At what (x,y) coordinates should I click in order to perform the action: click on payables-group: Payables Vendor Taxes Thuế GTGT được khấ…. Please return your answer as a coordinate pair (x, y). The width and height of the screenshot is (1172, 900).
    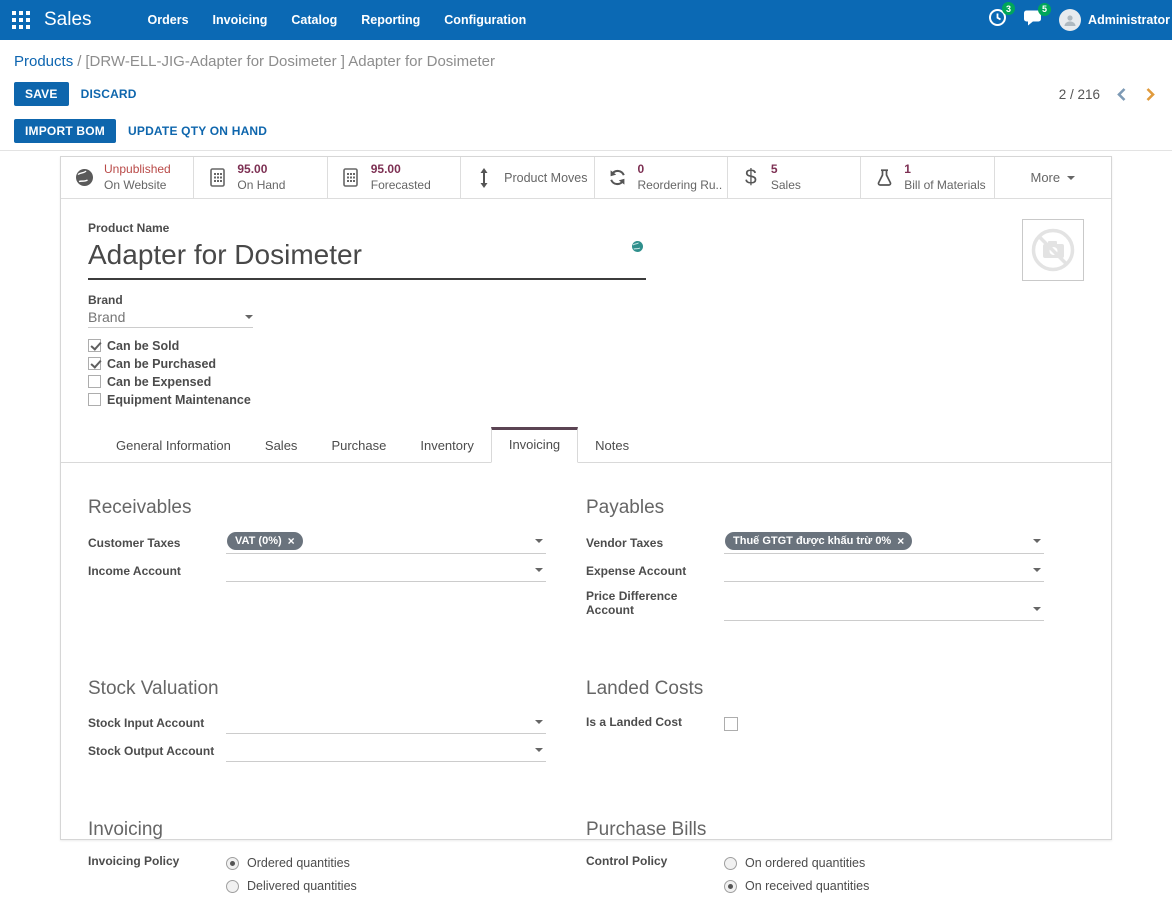
    Looking at the image, I should click on (835, 562).